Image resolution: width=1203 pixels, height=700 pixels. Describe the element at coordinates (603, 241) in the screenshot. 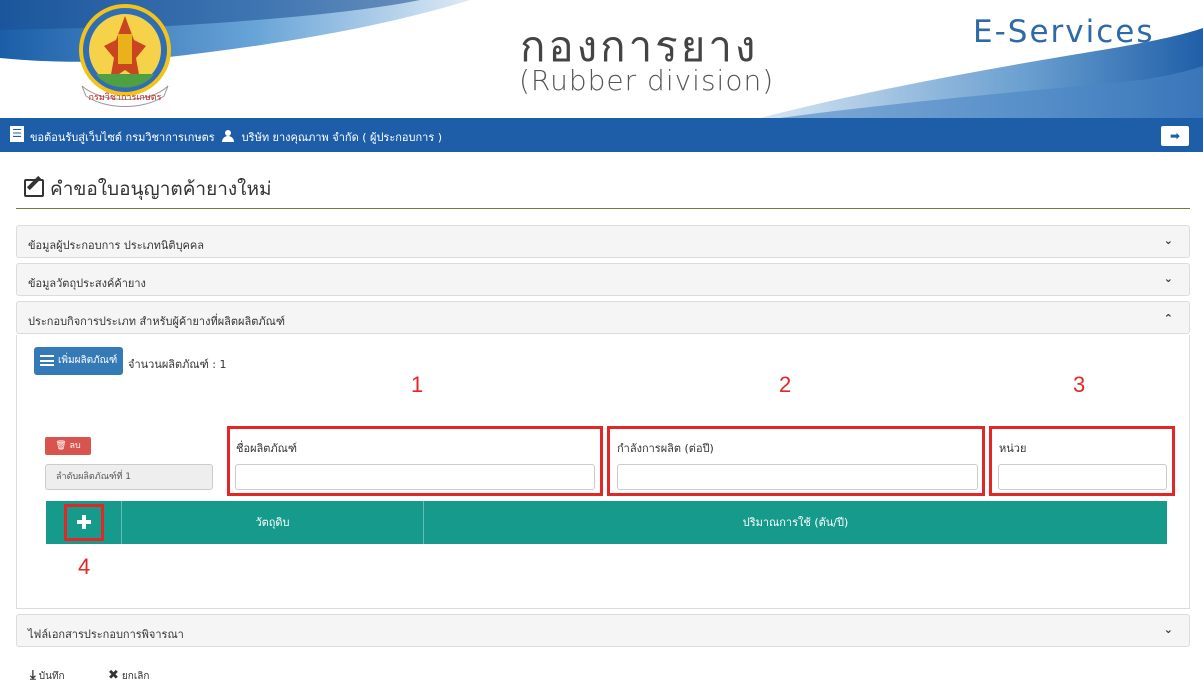

I see `panel-operator-info: ข้อมูลผู้ประกอบการ ประเภทนิติบุคคล ⌄` at that location.